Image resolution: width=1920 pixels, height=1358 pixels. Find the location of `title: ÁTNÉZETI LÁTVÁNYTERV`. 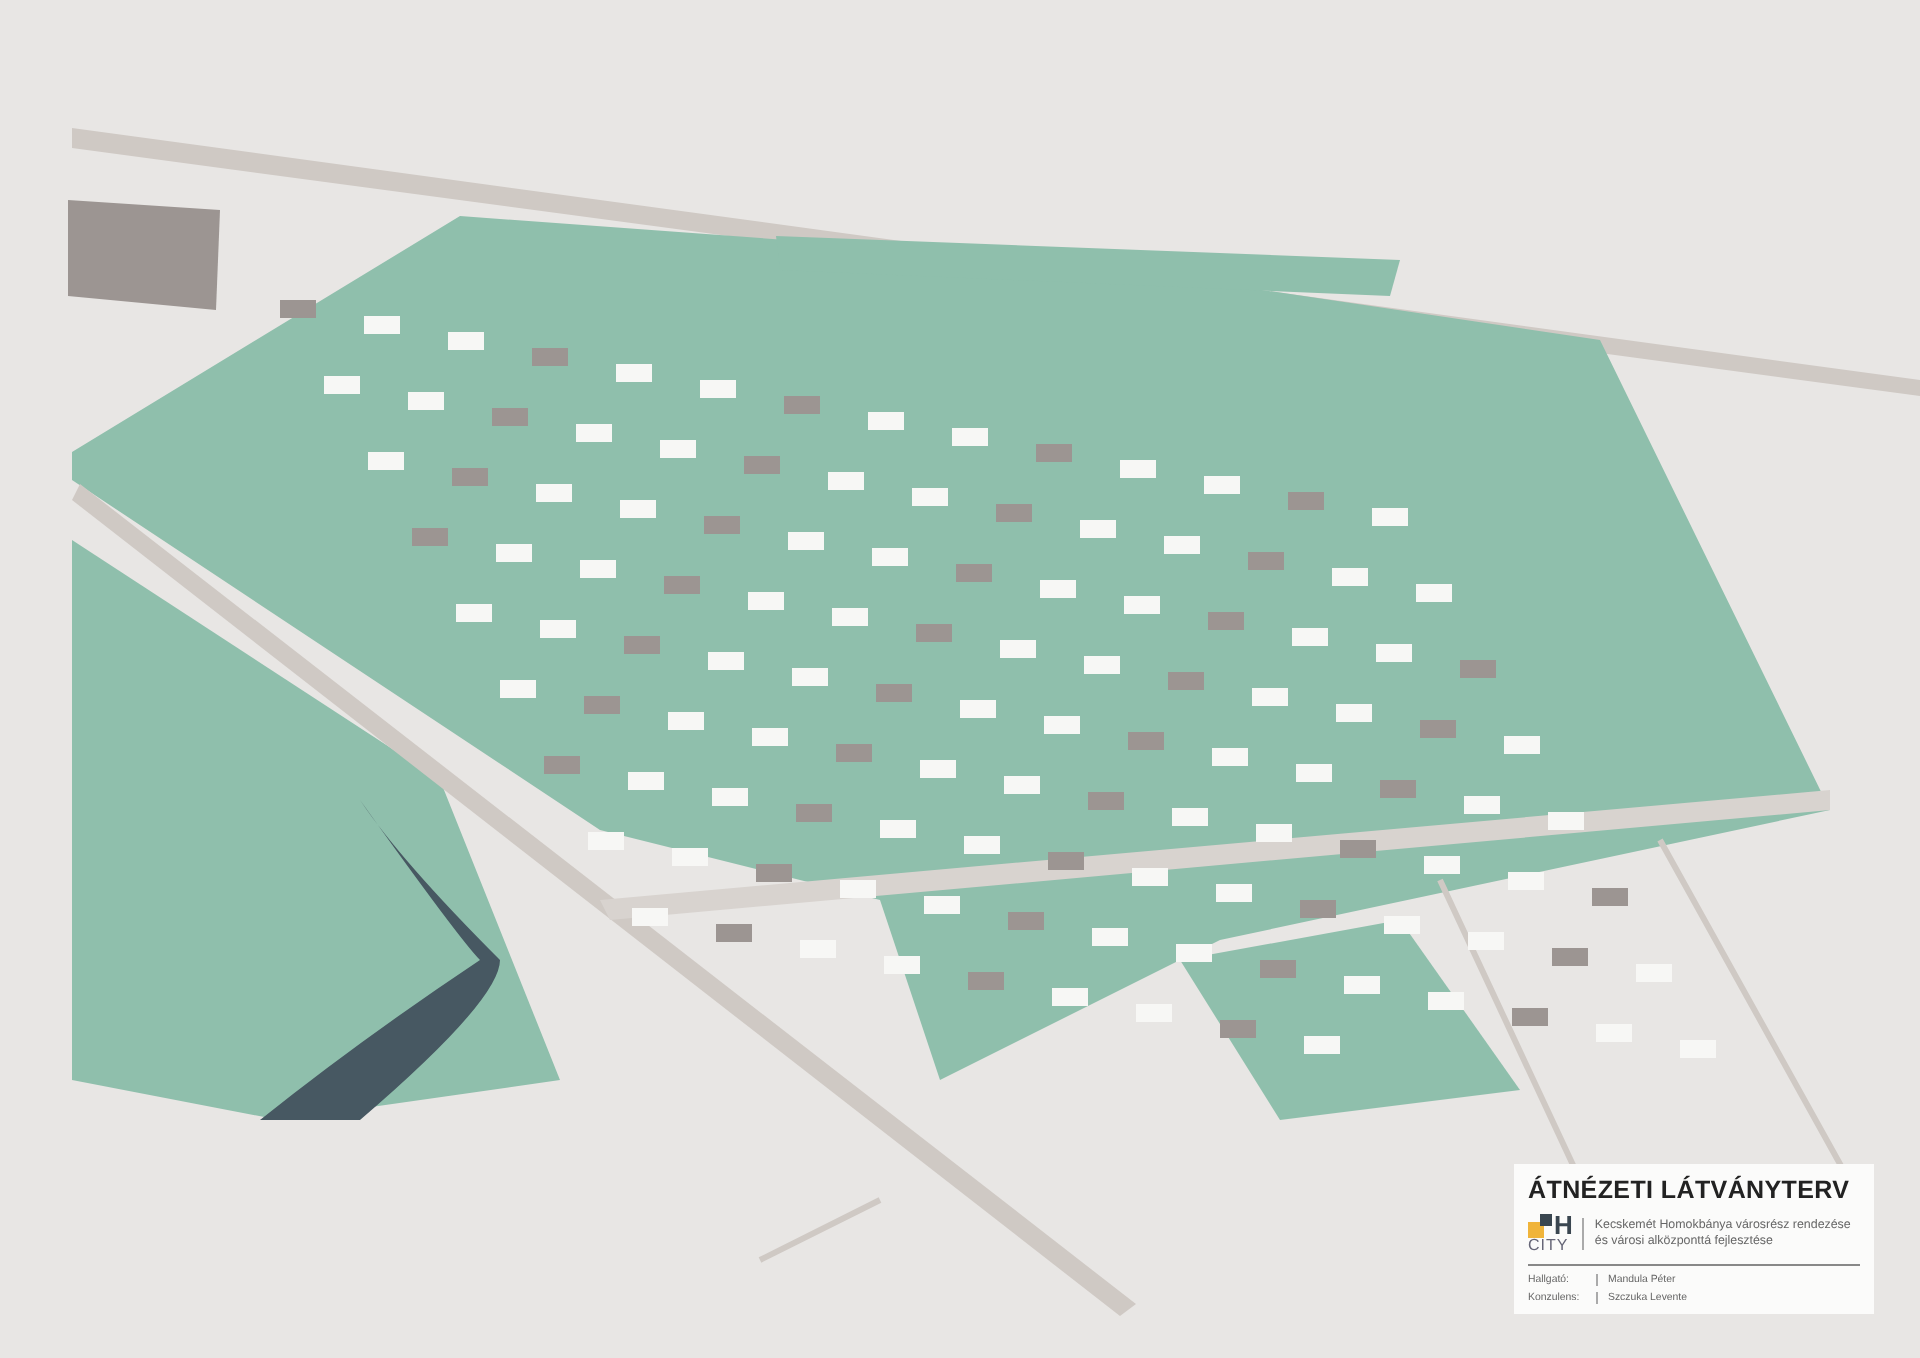

title: ÁTNÉZETI LÁTVÁNYTERV is located at coordinates (1690, 1190).